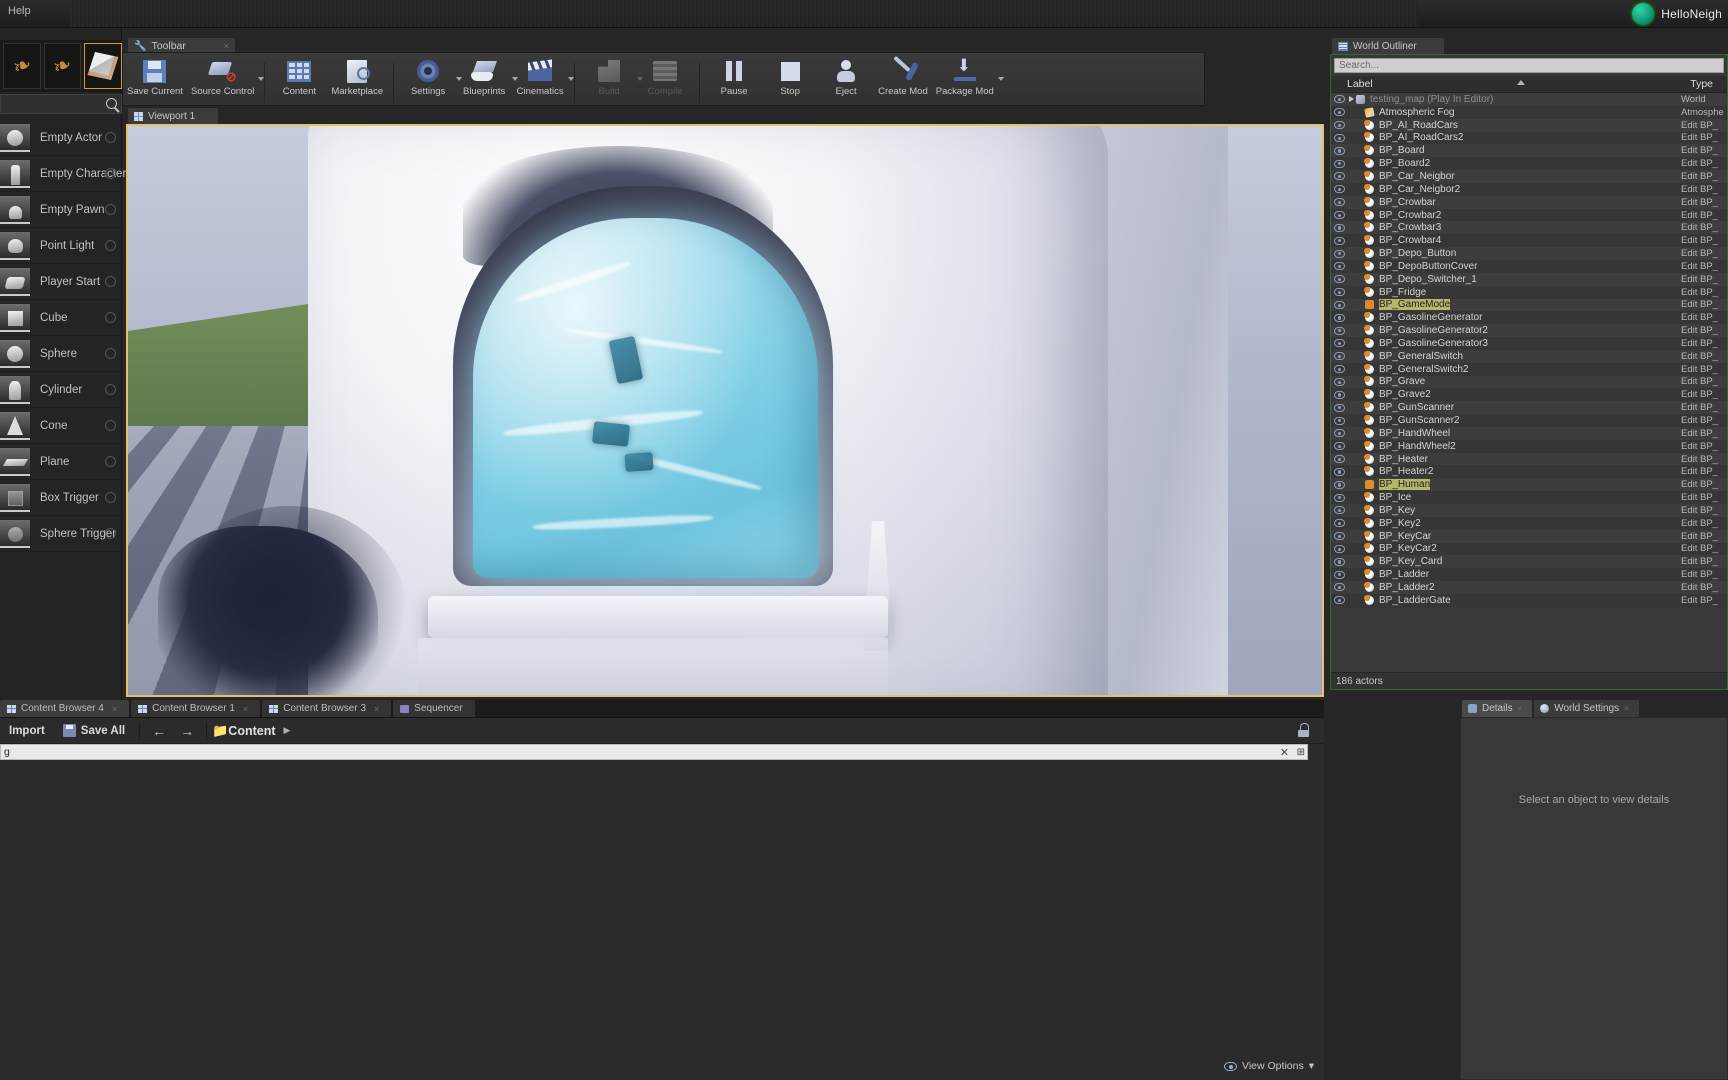  What do you see at coordinates (1529, 600) in the screenshot?
I see `outliner-row: BP_LadderGate Edit BP_` at bounding box center [1529, 600].